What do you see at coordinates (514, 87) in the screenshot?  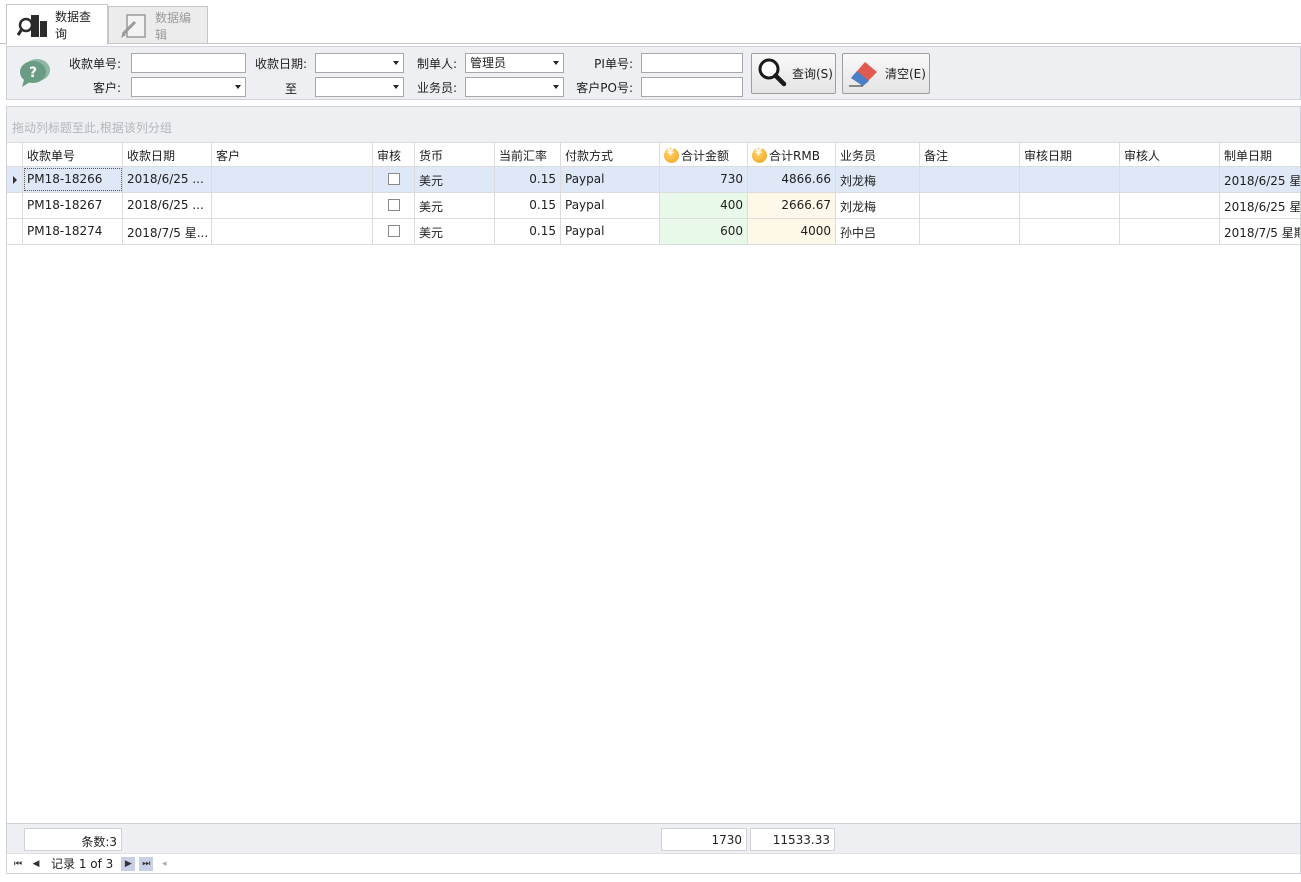 I see `salesman-select` at bounding box center [514, 87].